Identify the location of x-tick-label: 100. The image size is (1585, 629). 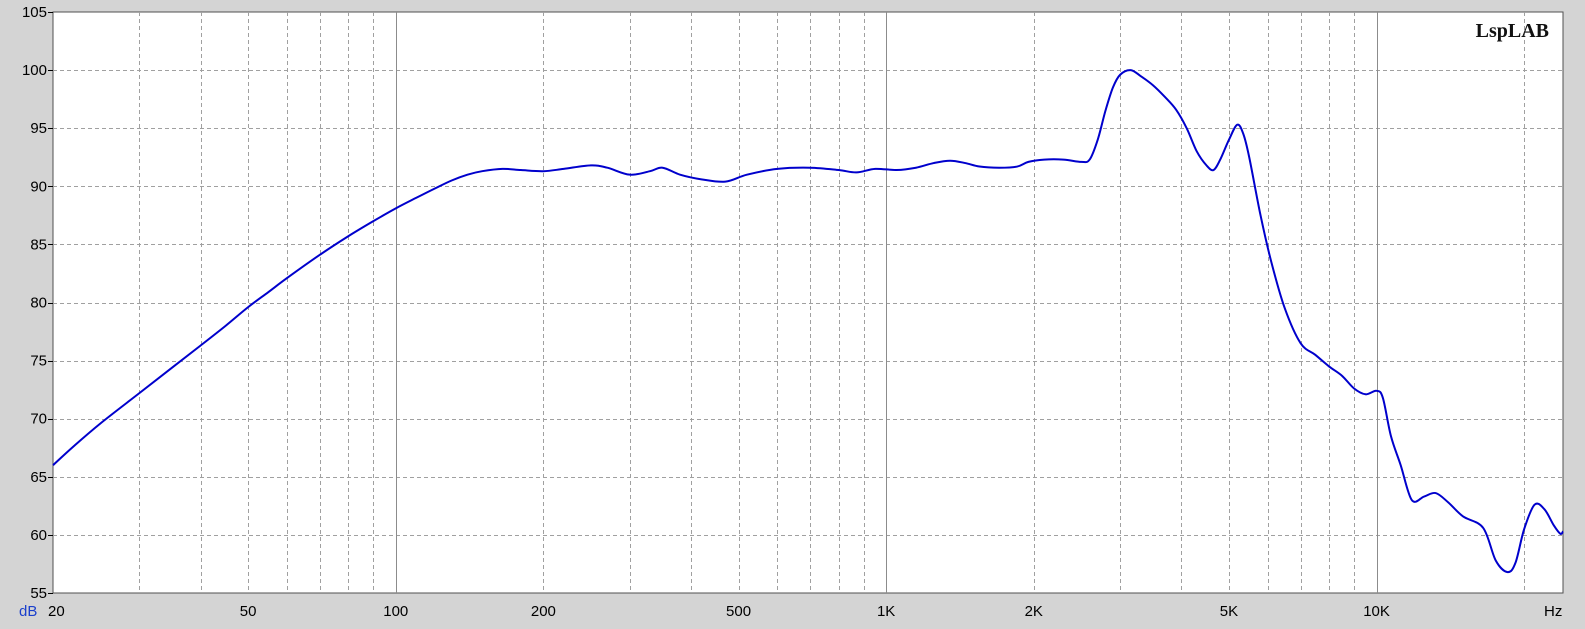
(395, 611).